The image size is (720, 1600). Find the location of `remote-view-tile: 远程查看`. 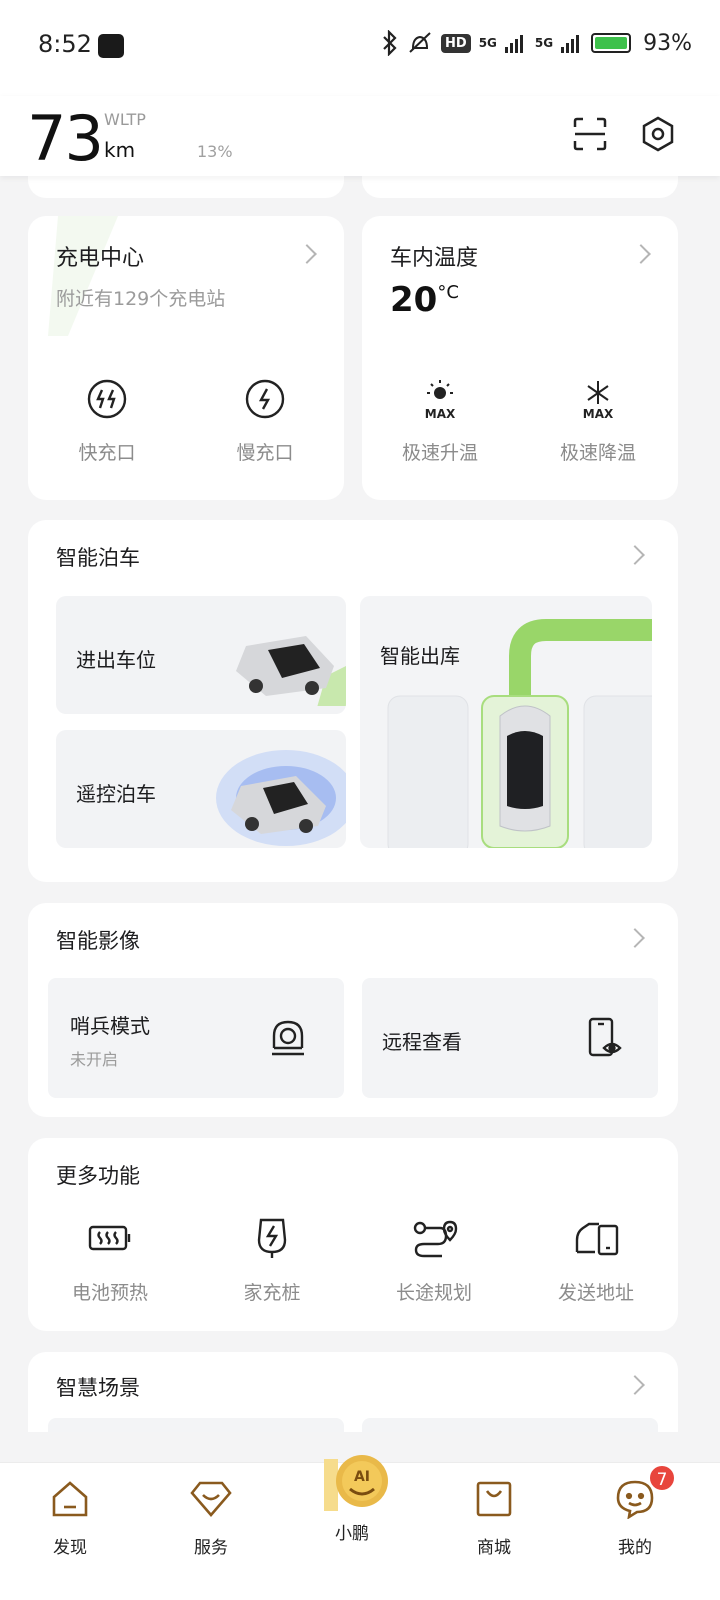

remote-view-tile: 远程查看 is located at coordinates (510, 1038).